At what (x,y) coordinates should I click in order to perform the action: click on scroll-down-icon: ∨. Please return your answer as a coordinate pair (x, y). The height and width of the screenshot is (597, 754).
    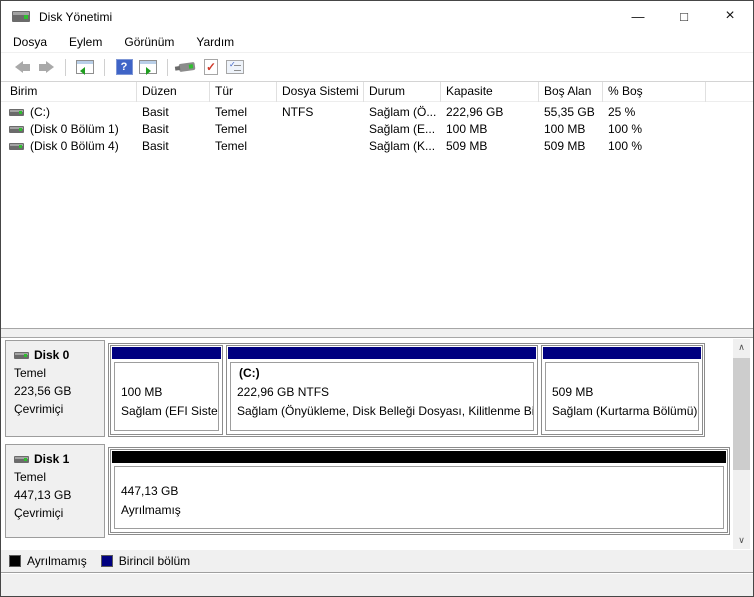
    Looking at the image, I should click on (741, 540).